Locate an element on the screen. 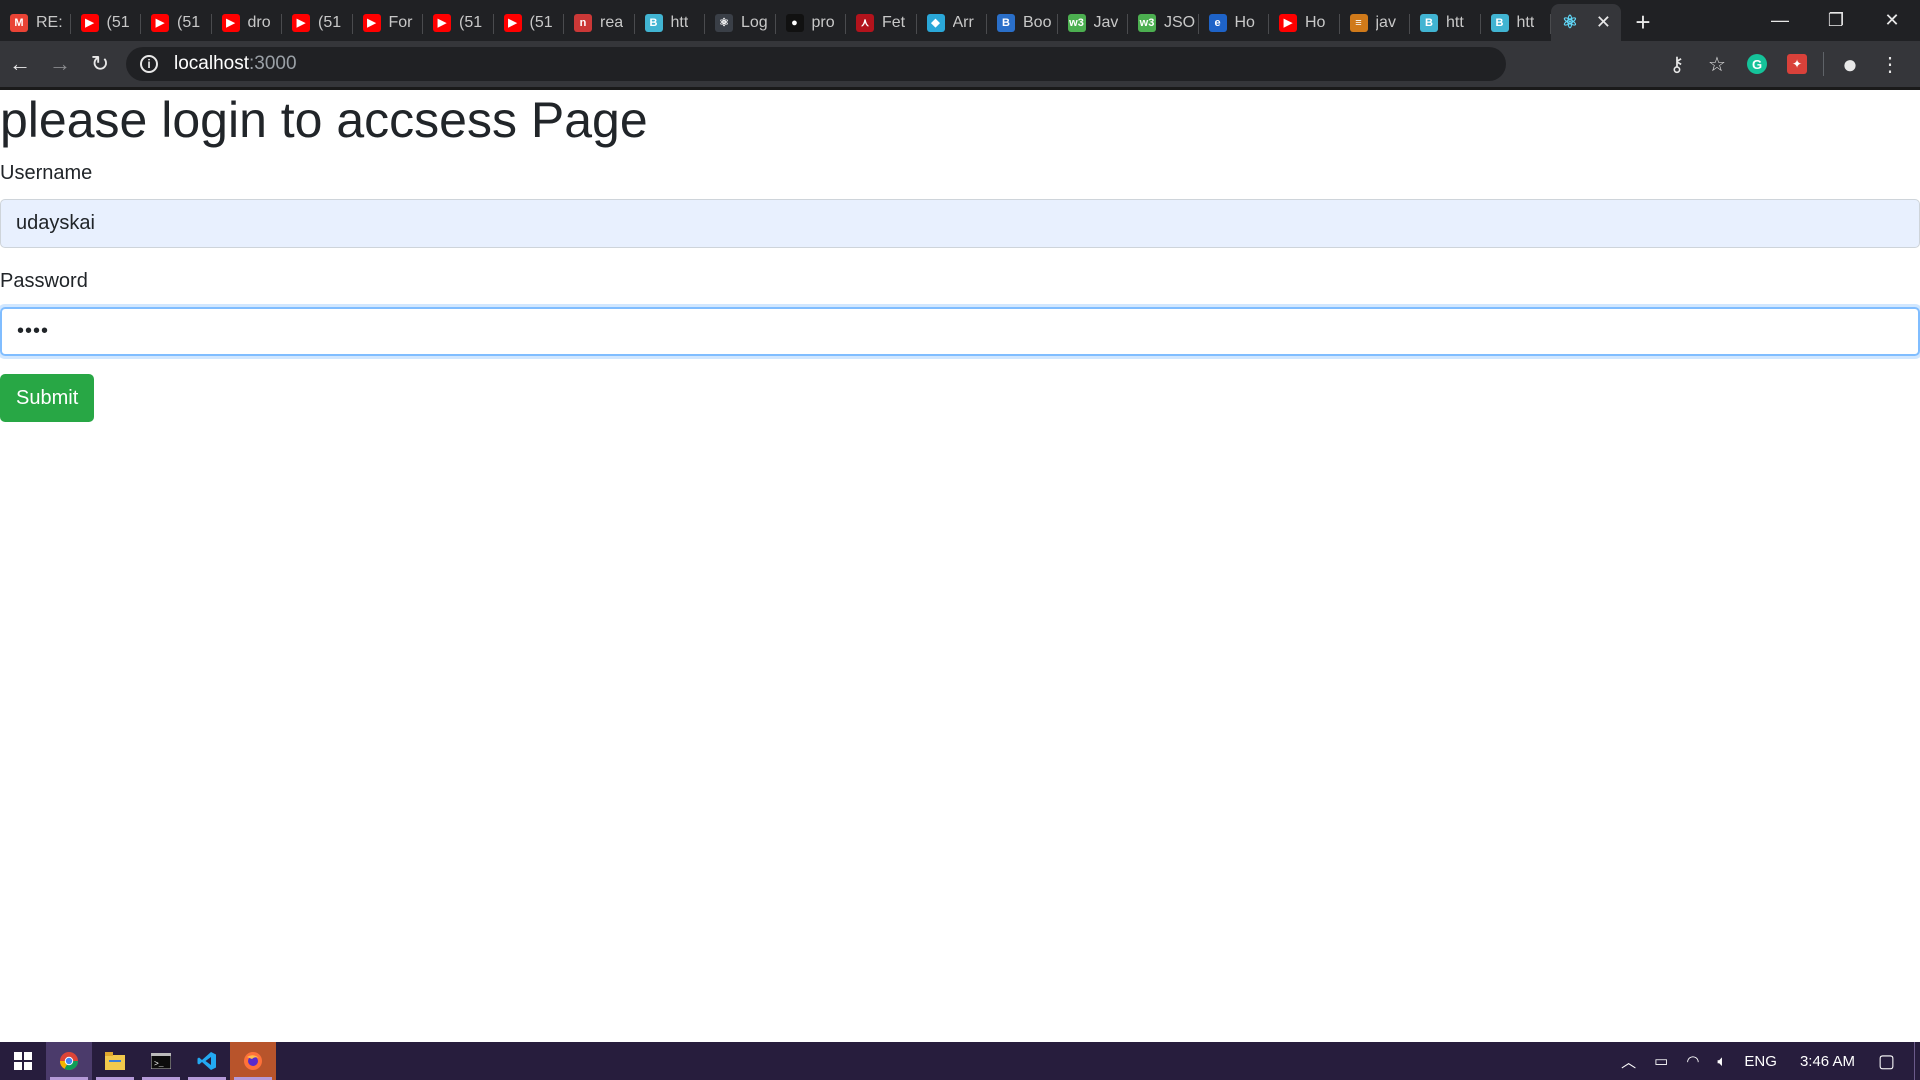 Image resolution: width=1920 pixels, height=1080 pixels. tab-item: ● pro is located at coordinates (811, 22).